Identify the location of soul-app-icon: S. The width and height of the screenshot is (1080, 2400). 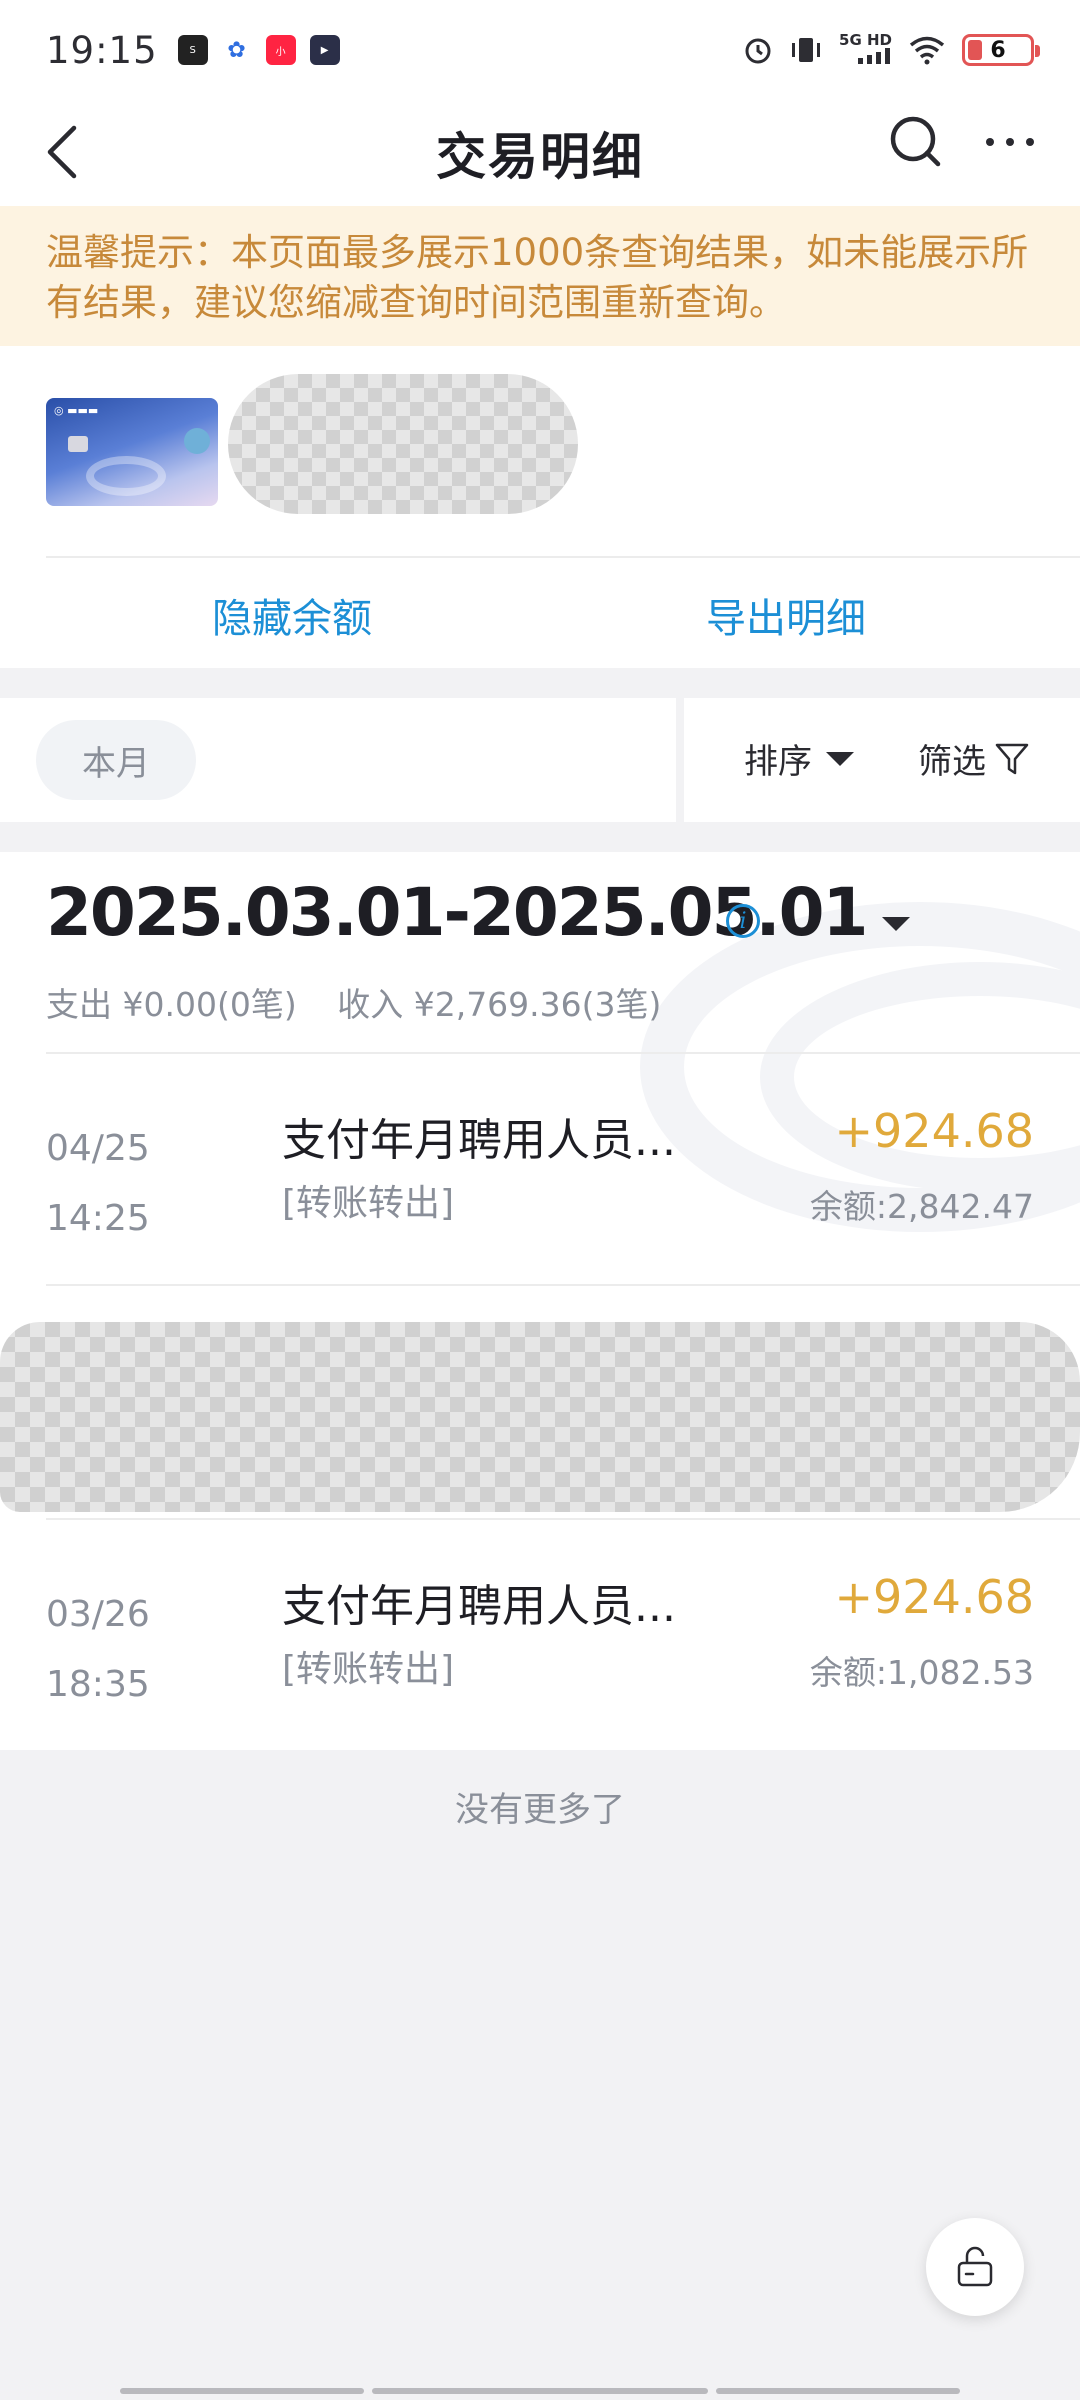
(192, 50).